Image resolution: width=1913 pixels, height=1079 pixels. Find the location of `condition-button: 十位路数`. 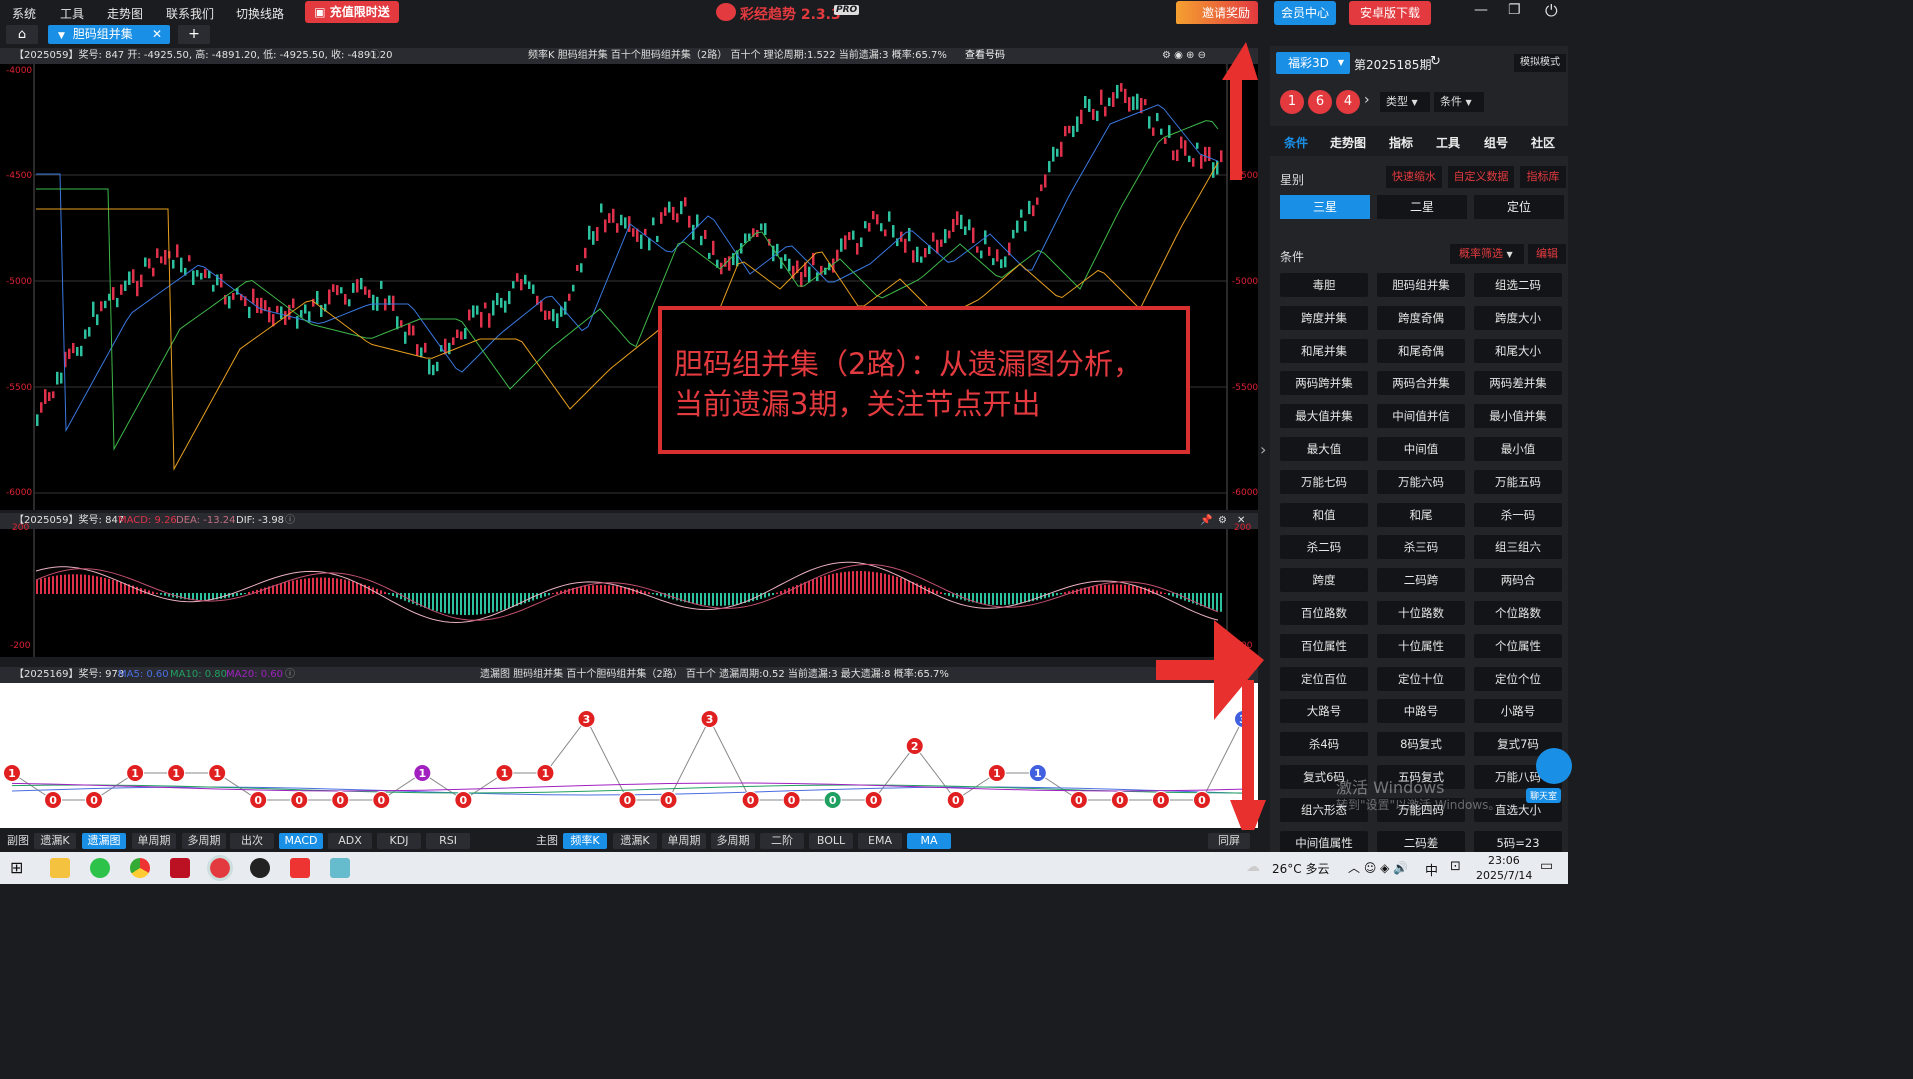

condition-button: 十位路数 is located at coordinates (1421, 613).